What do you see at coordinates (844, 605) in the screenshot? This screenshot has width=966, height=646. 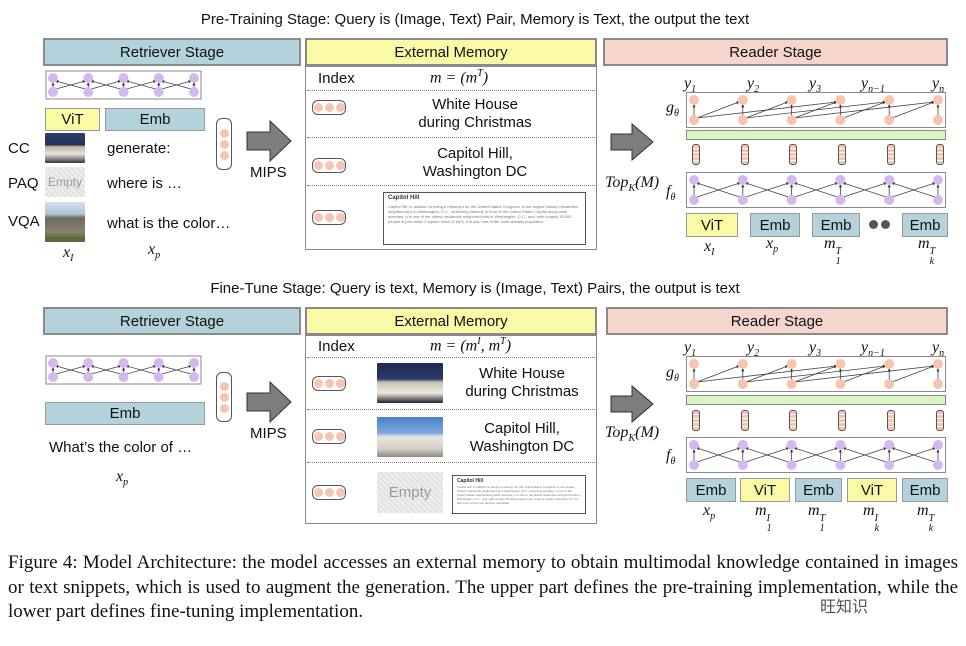 I see `watermark: 旺知识` at bounding box center [844, 605].